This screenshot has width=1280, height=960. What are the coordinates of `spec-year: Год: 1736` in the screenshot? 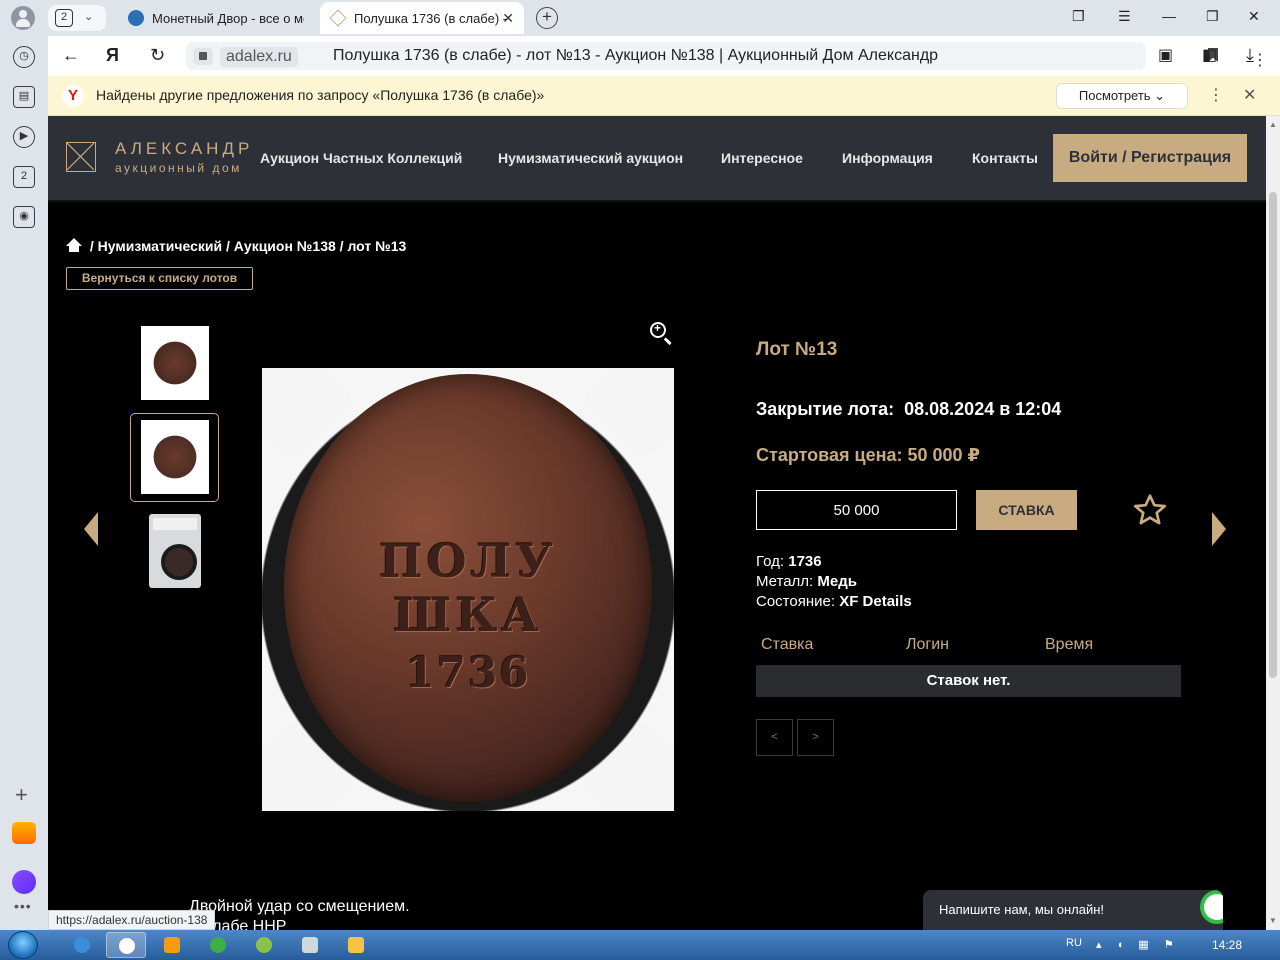 It's located at (789, 561).